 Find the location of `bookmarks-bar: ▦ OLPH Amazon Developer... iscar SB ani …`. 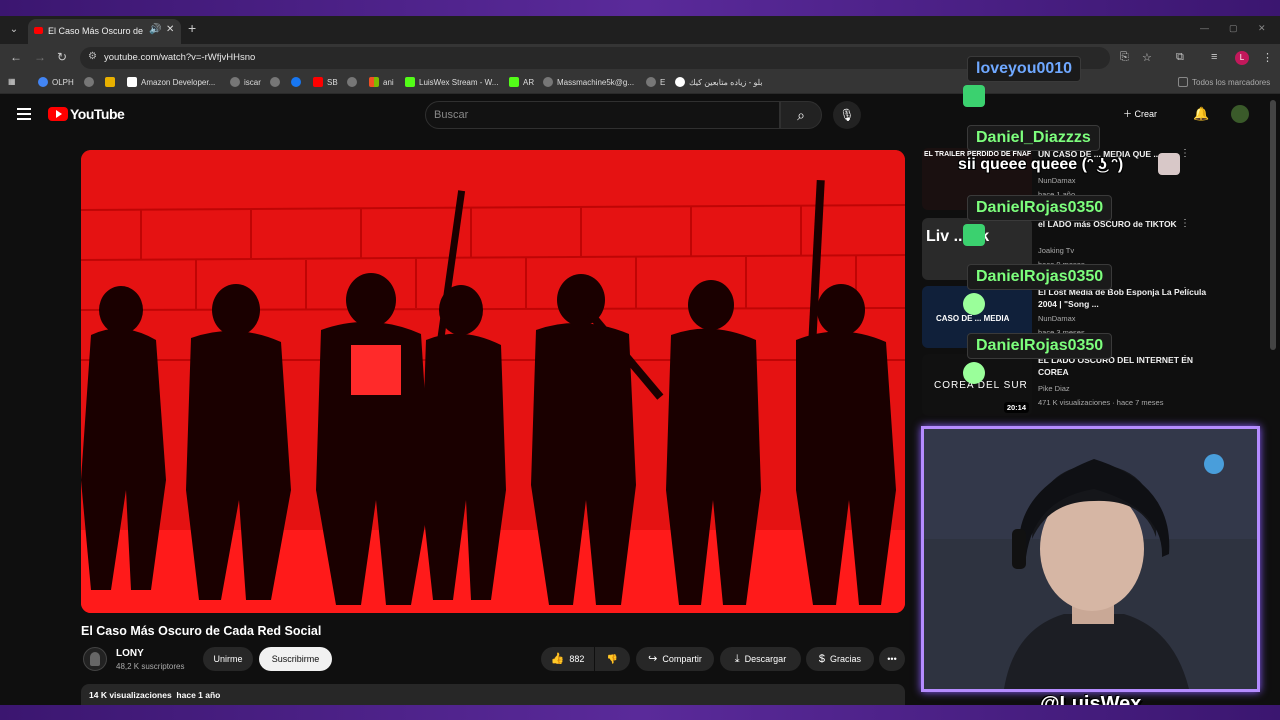

bookmarks-bar: ▦ OLPH Amazon Developer... iscar SB ani … is located at coordinates (640, 83).